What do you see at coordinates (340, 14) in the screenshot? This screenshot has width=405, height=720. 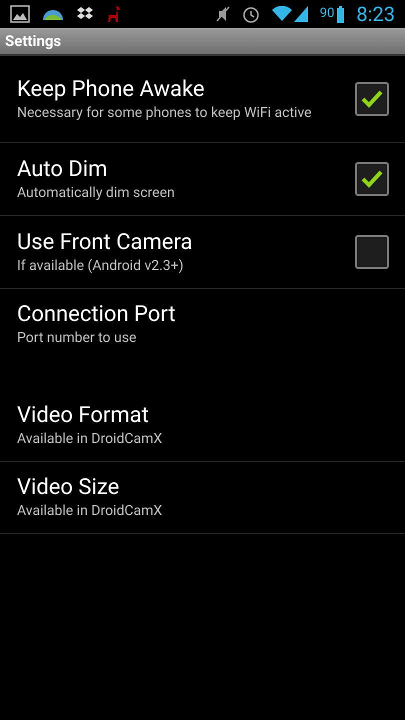 I see `battery-icon` at bounding box center [340, 14].